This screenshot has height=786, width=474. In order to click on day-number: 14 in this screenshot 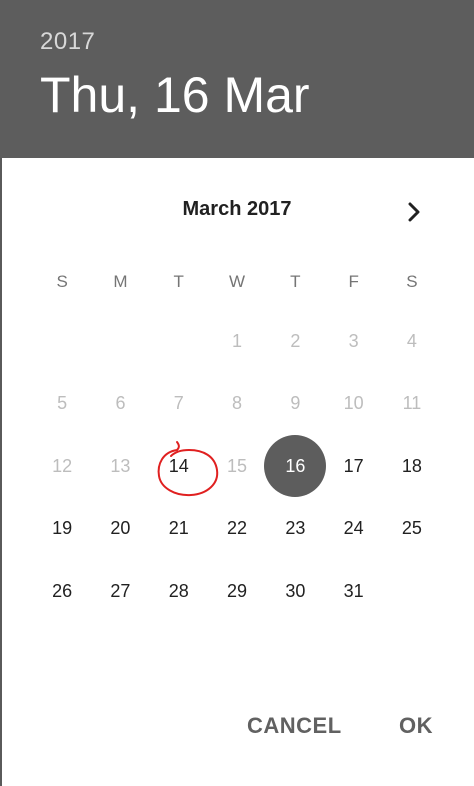, I will do `click(178, 465)`.